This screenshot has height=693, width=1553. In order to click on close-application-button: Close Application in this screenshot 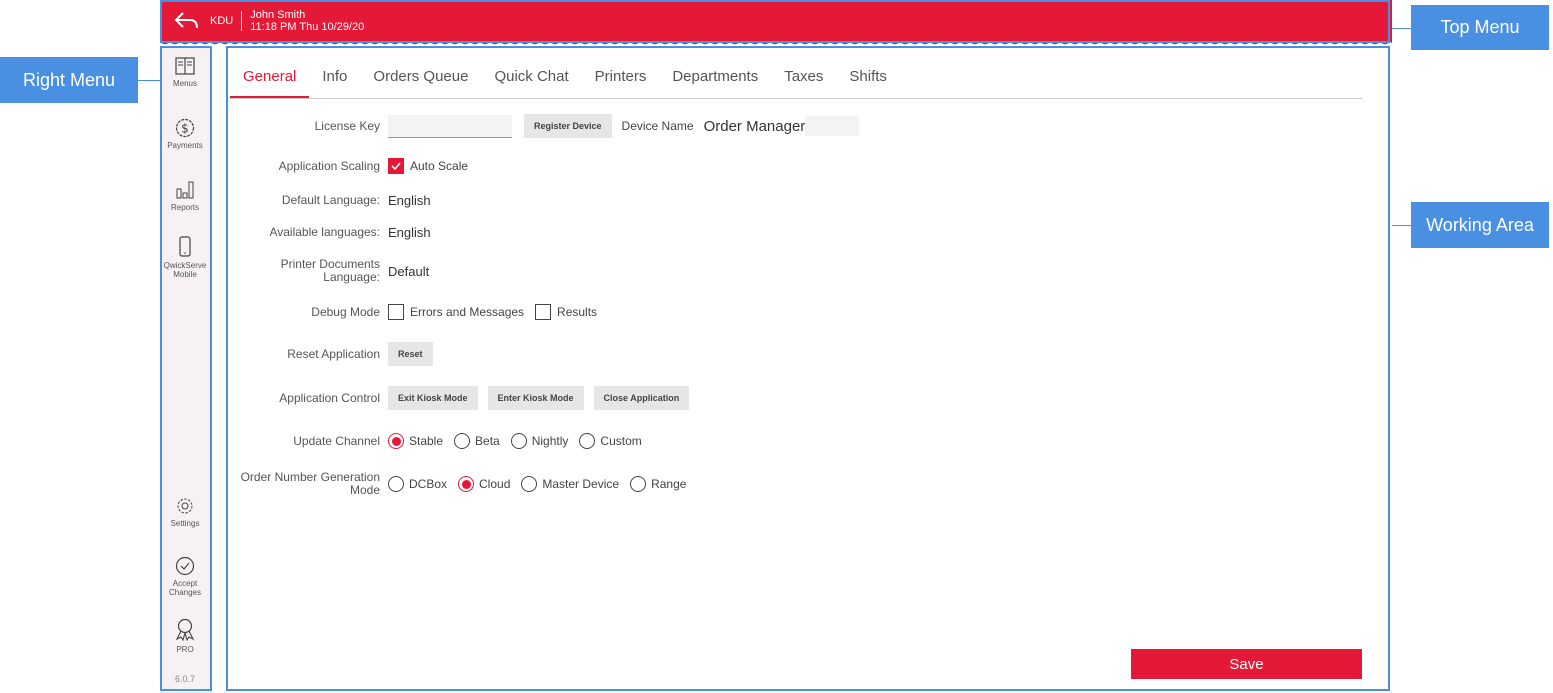, I will do `click(641, 398)`.